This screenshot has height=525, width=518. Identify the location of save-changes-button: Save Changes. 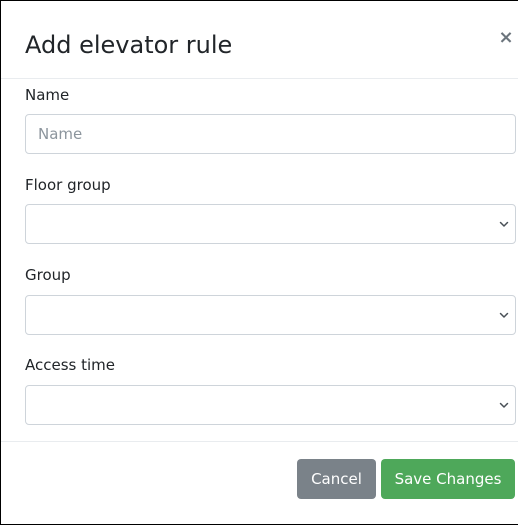
(448, 479).